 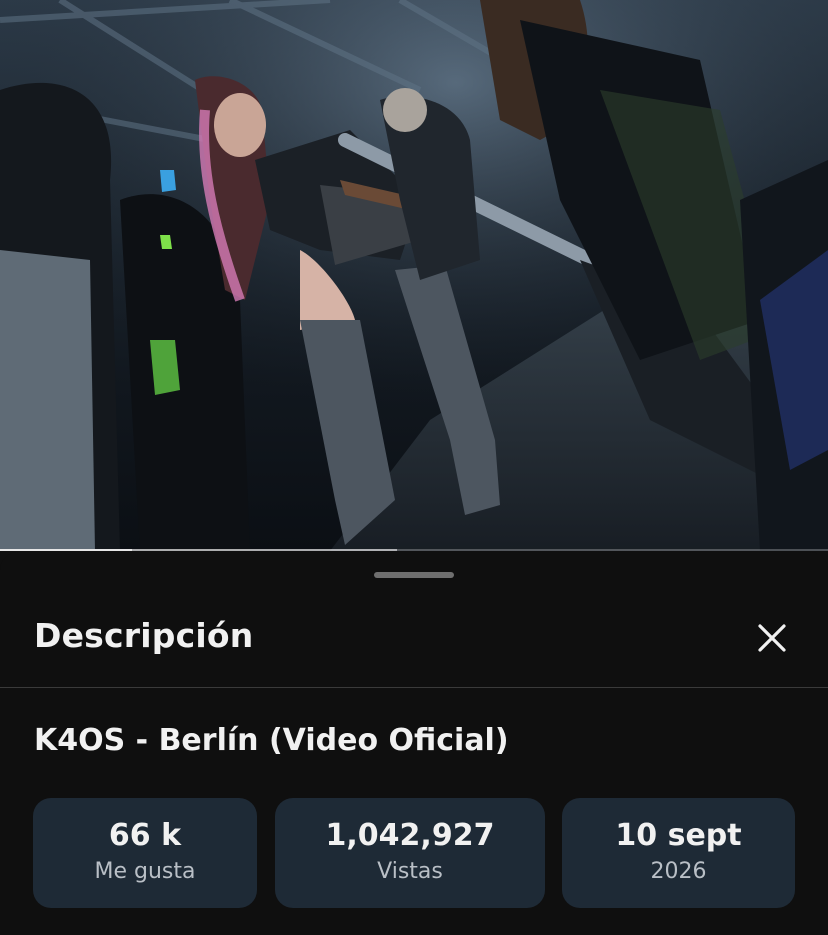 What do you see at coordinates (271, 740) in the screenshot?
I see `video-title: K4OS - Berlín (Video Oficial)` at bounding box center [271, 740].